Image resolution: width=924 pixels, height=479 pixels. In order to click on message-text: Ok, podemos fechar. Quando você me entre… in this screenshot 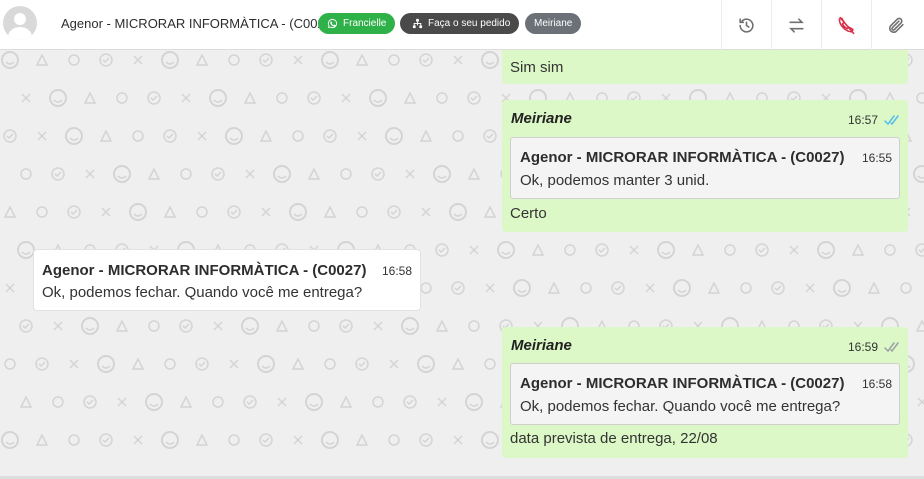, I will do `click(202, 292)`.